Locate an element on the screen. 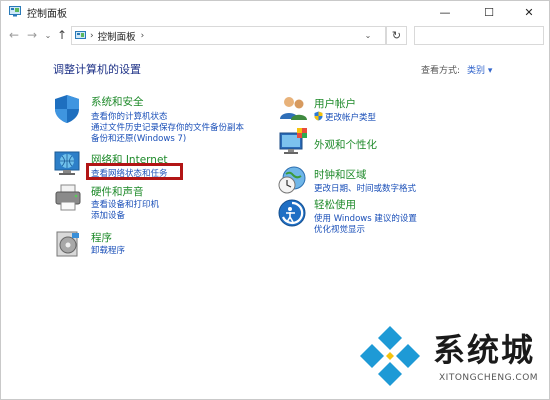 The width and height of the screenshot is (550, 400). recent-locations-button: ⌄ is located at coordinates (48, 35).